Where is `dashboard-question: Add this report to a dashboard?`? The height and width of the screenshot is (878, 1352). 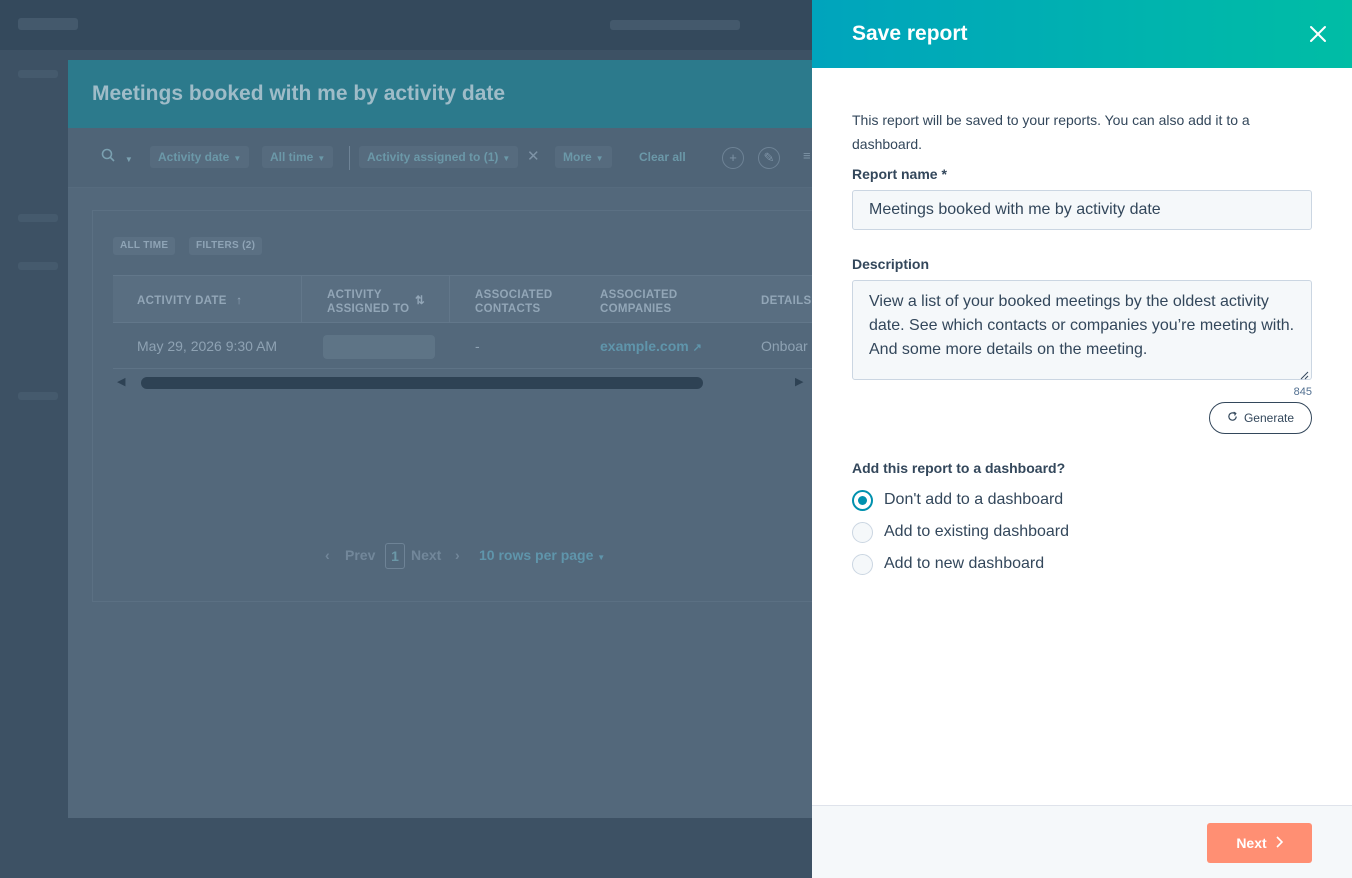 dashboard-question: Add this report to a dashboard? is located at coordinates (959, 468).